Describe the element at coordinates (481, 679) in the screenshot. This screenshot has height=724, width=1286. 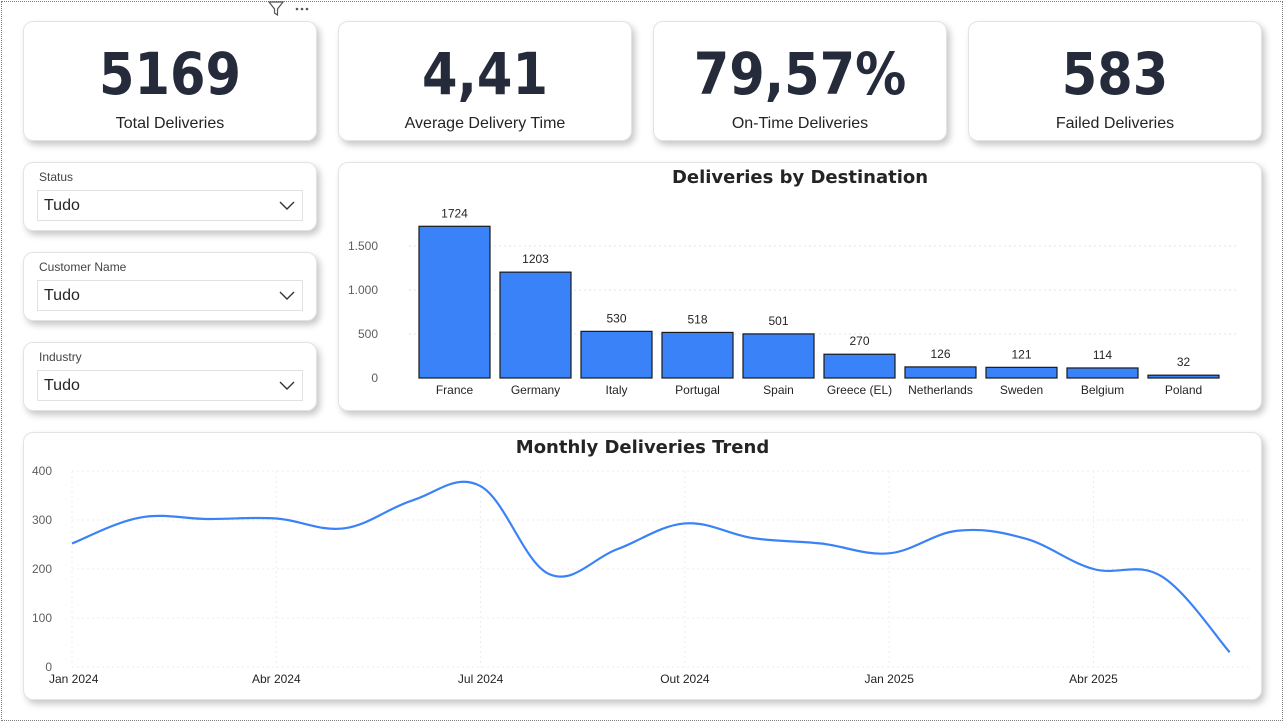
I see `line-x-tick-label: Jul 2024` at that location.